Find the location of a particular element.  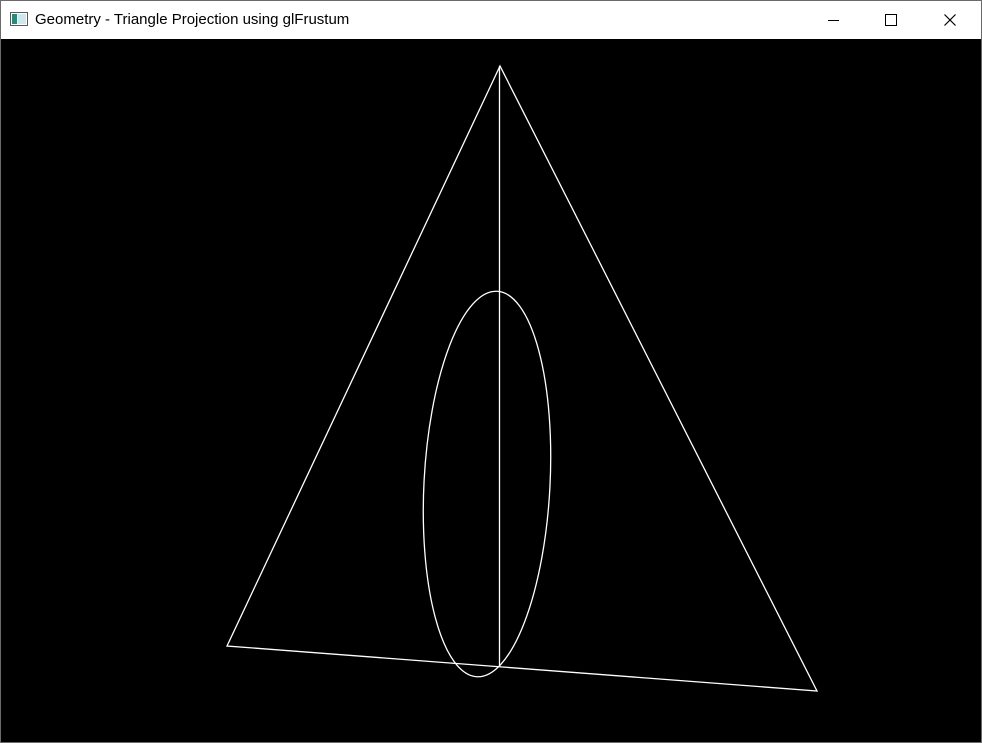

maximize-button is located at coordinates (891, 20).